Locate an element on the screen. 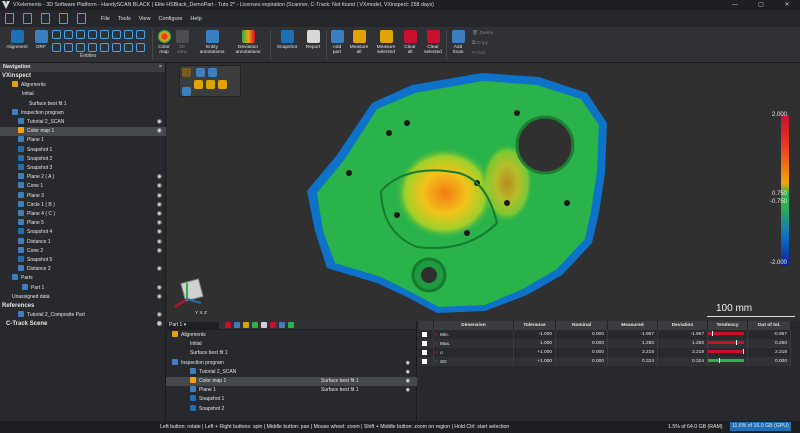 This screenshot has height=433, width=800. part-selector: Part 1 ▾ is located at coordinates (193, 325).